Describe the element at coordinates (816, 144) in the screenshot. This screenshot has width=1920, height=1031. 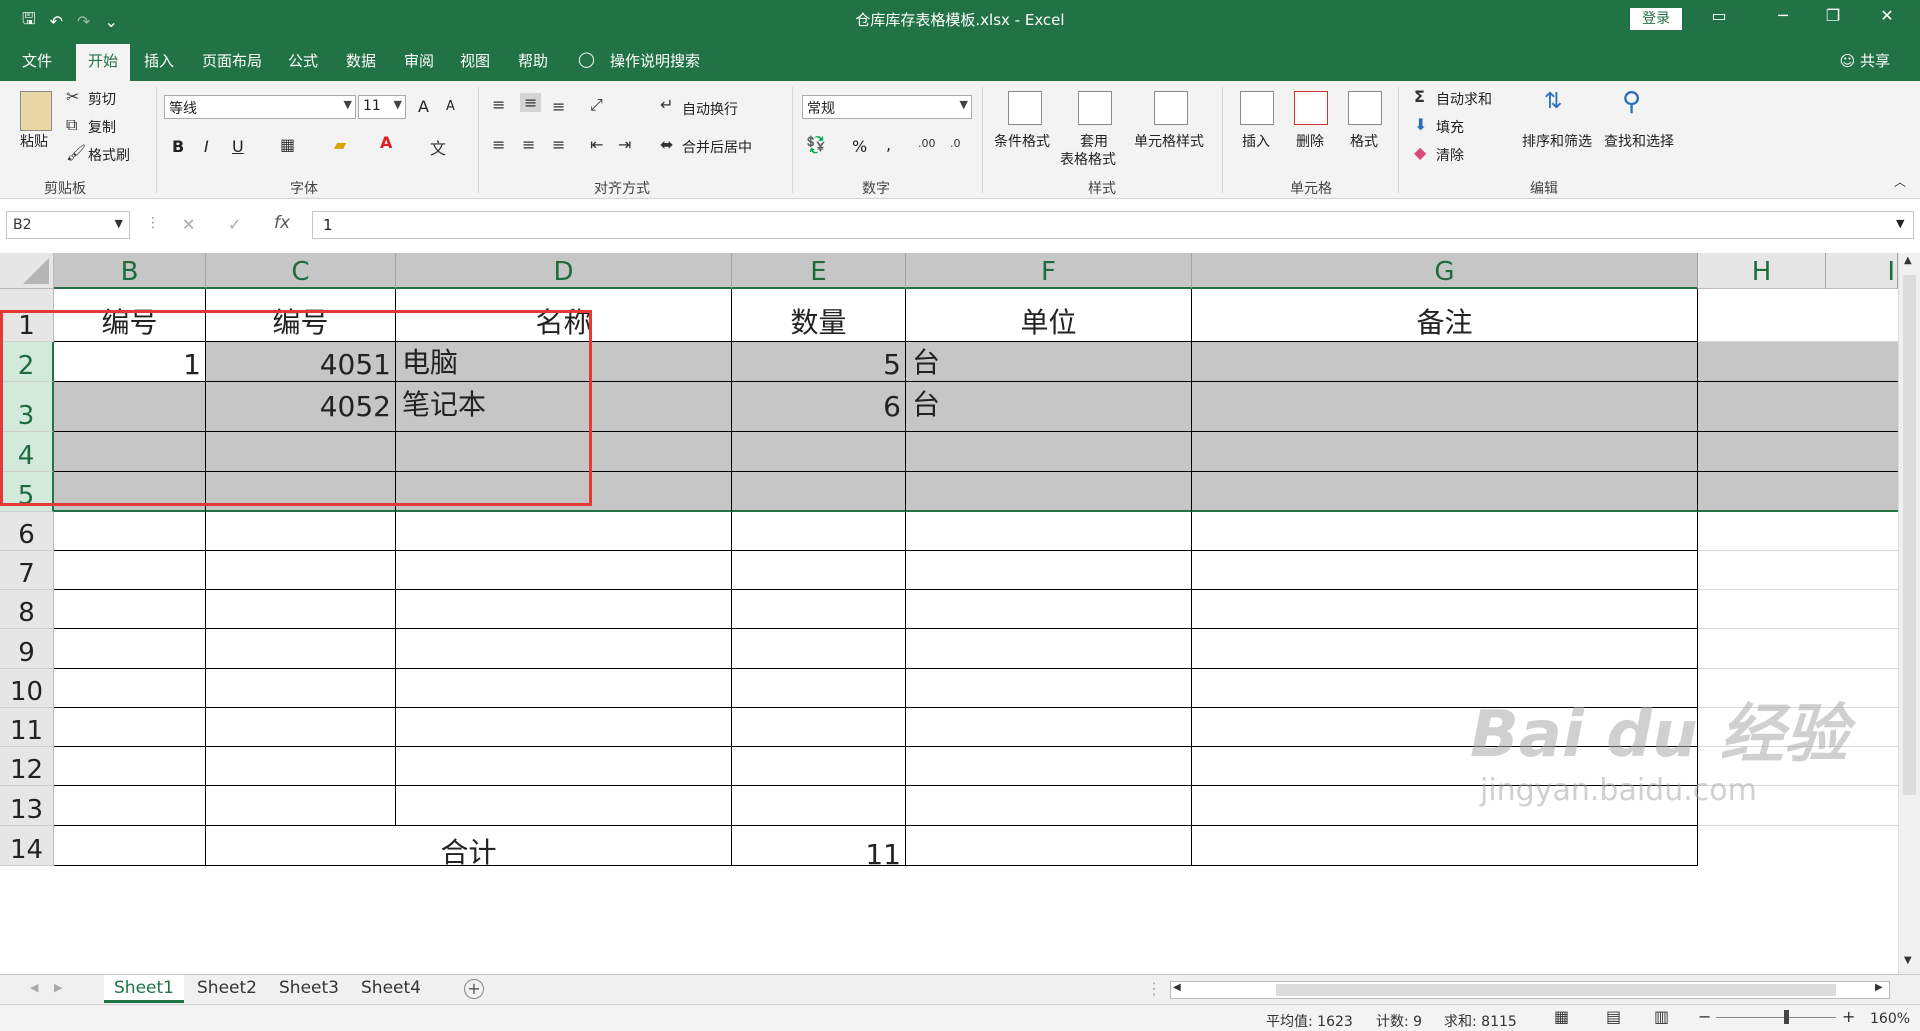
I see `currency-icon: 💱` at that location.